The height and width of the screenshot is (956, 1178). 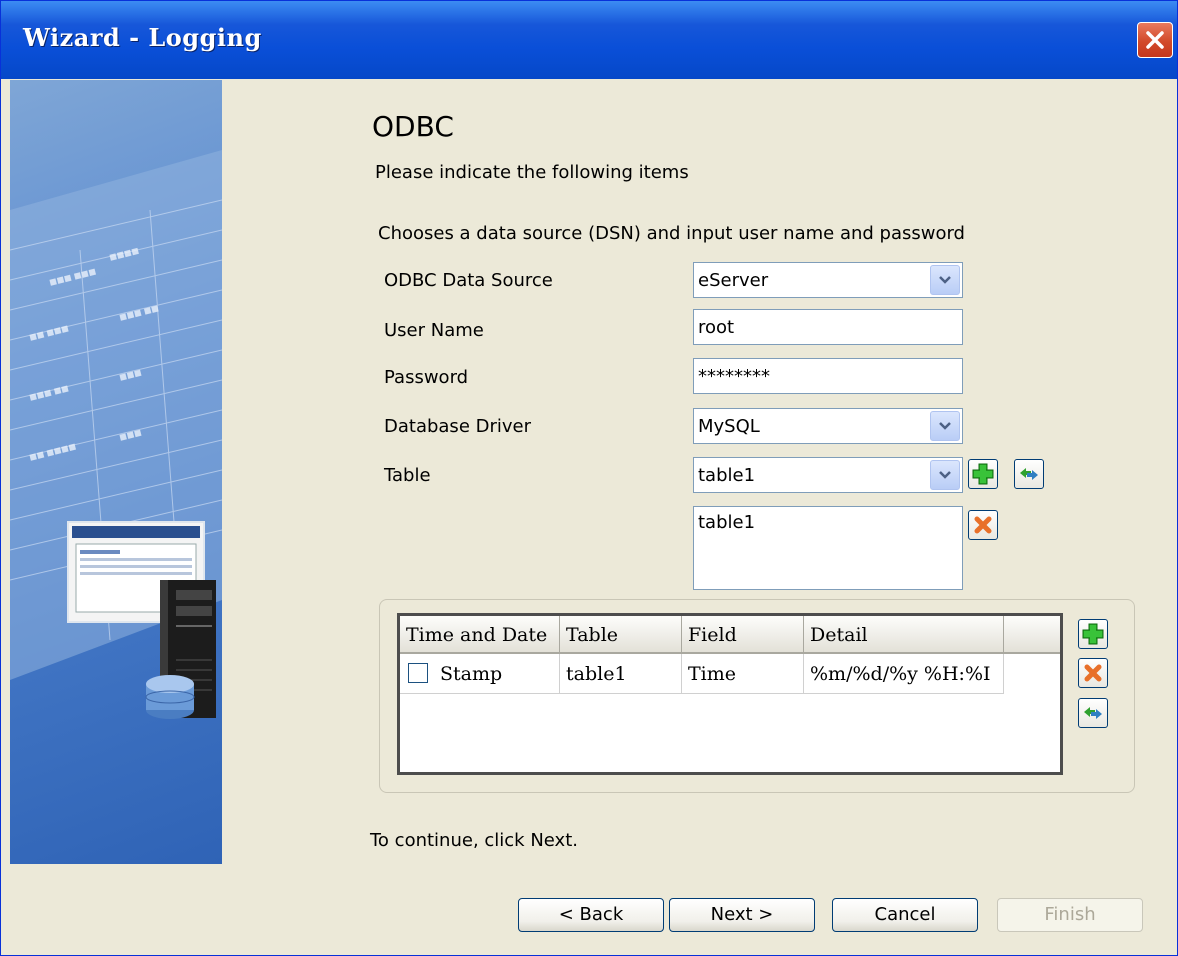 What do you see at coordinates (468, 280) in the screenshot?
I see `odbc-source-label: ODBC Data Source` at bounding box center [468, 280].